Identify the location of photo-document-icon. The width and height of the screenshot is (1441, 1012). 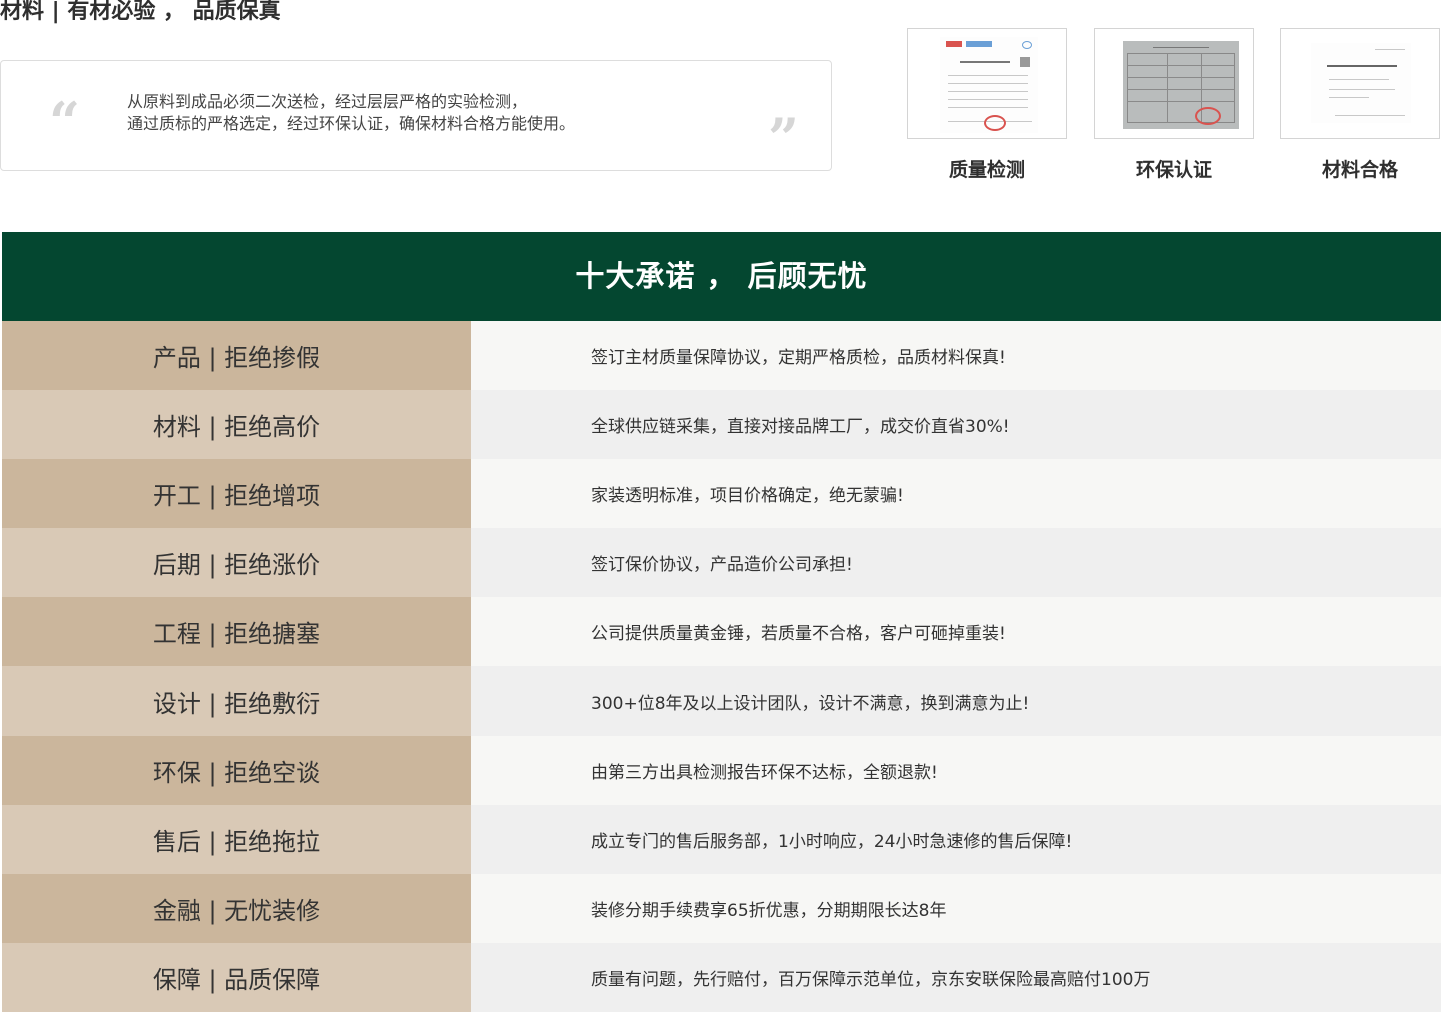
(1181, 85).